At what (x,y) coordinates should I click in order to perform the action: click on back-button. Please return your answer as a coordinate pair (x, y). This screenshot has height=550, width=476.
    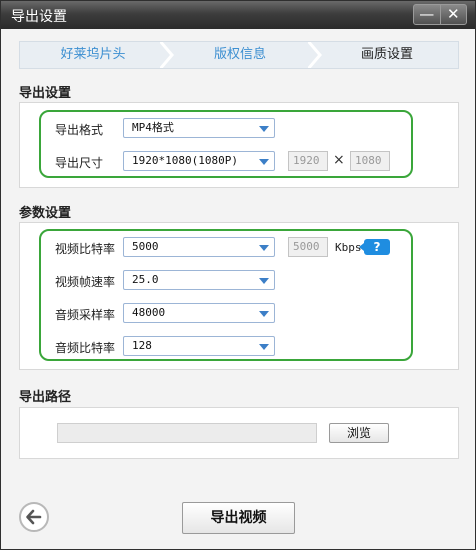
    Looking at the image, I should click on (34, 517).